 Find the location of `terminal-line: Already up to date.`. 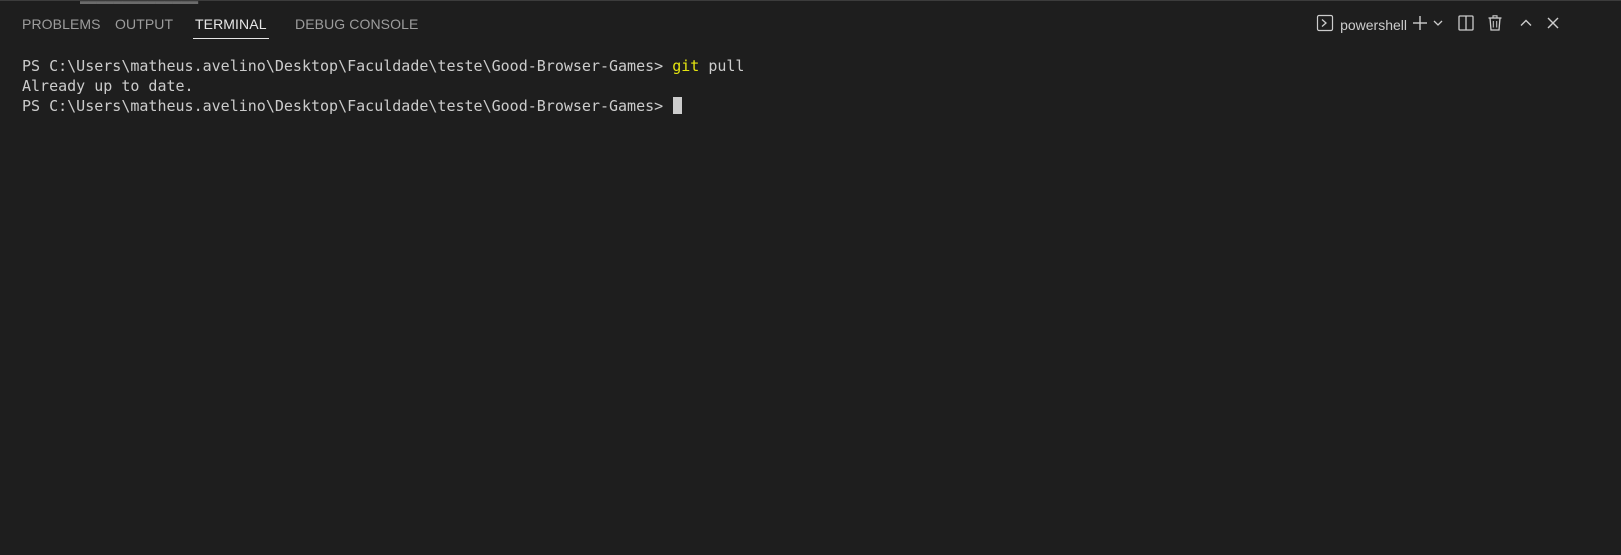

terminal-line: Already up to date. is located at coordinates (383, 86).